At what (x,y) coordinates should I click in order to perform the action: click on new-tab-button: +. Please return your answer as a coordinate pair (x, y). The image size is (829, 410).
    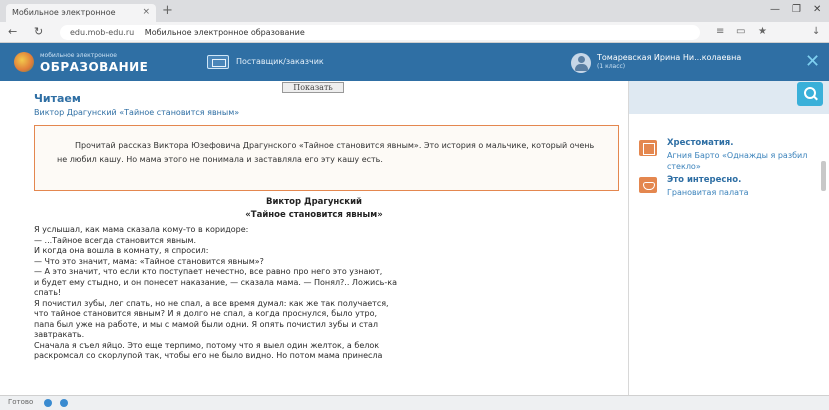
    Looking at the image, I should click on (167, 10).